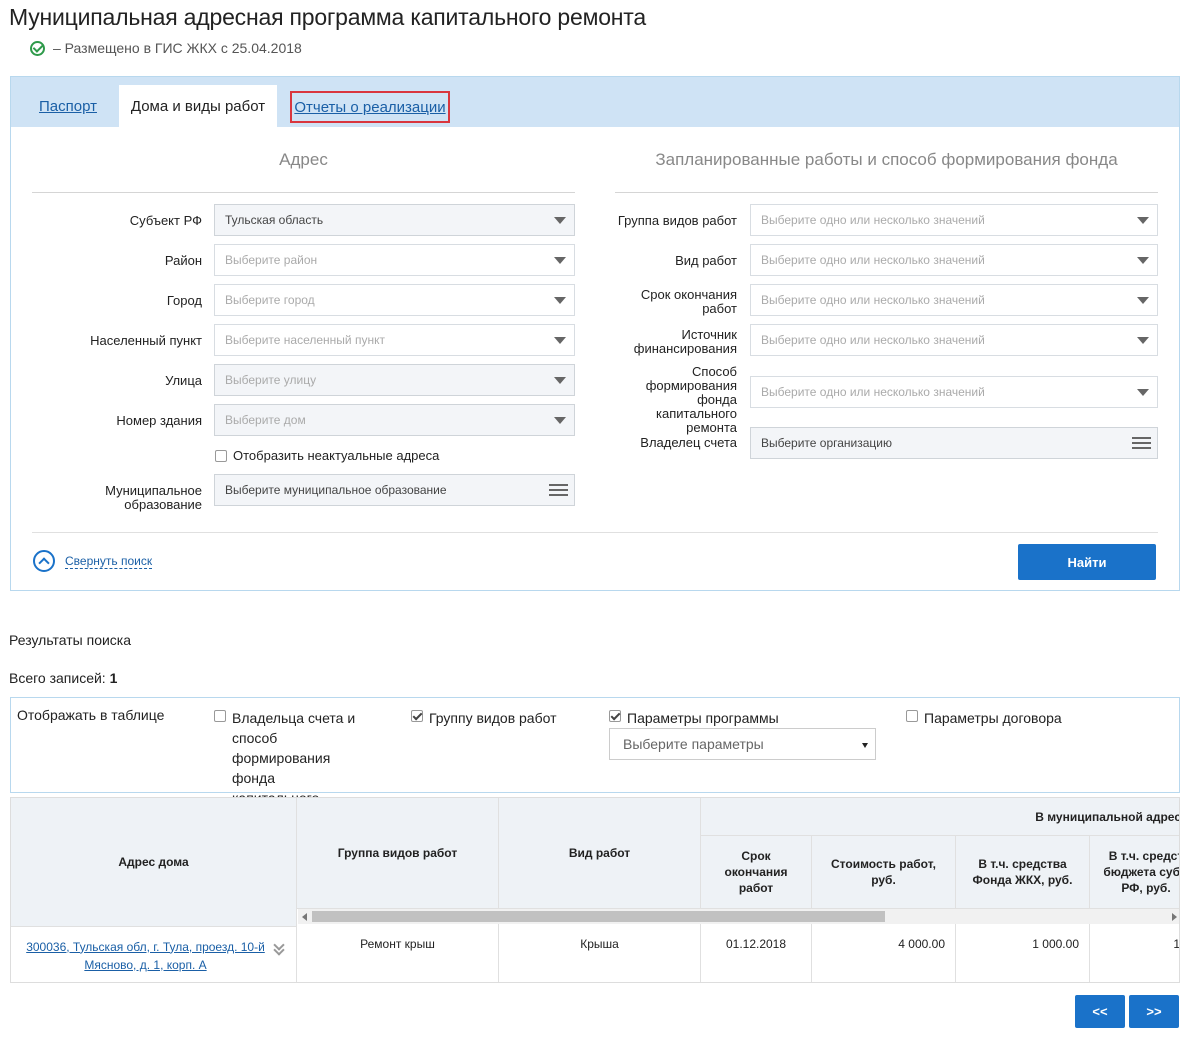 The image size is (1191, 1042). Describe the element at coordinates (954, 260) in the screenshot. I see `work-type-select: Выберите одно или несколько значений` at that location.